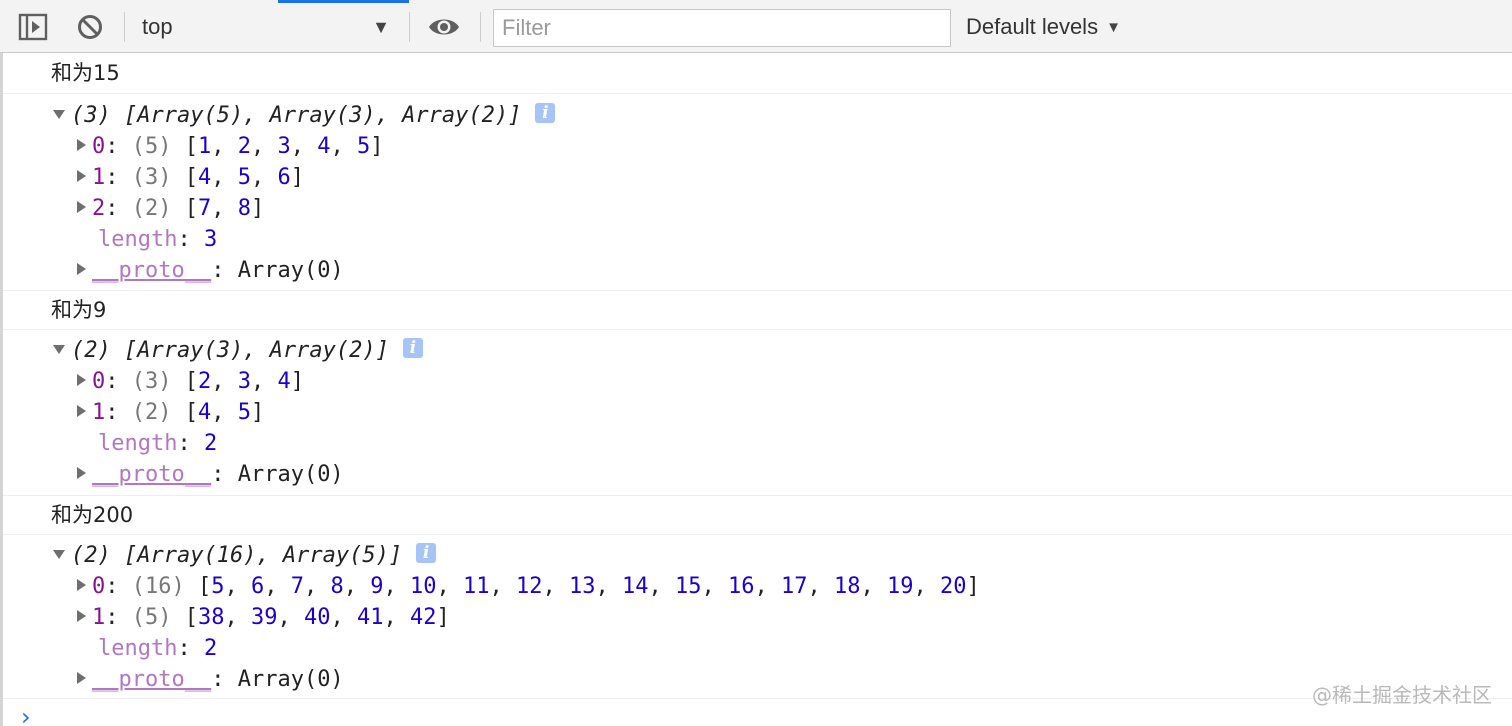  Describe the element at coordinates (237, 555) in the screenshot. I see `array-preview: (2) [Array(16), Array(5)]` at that location.